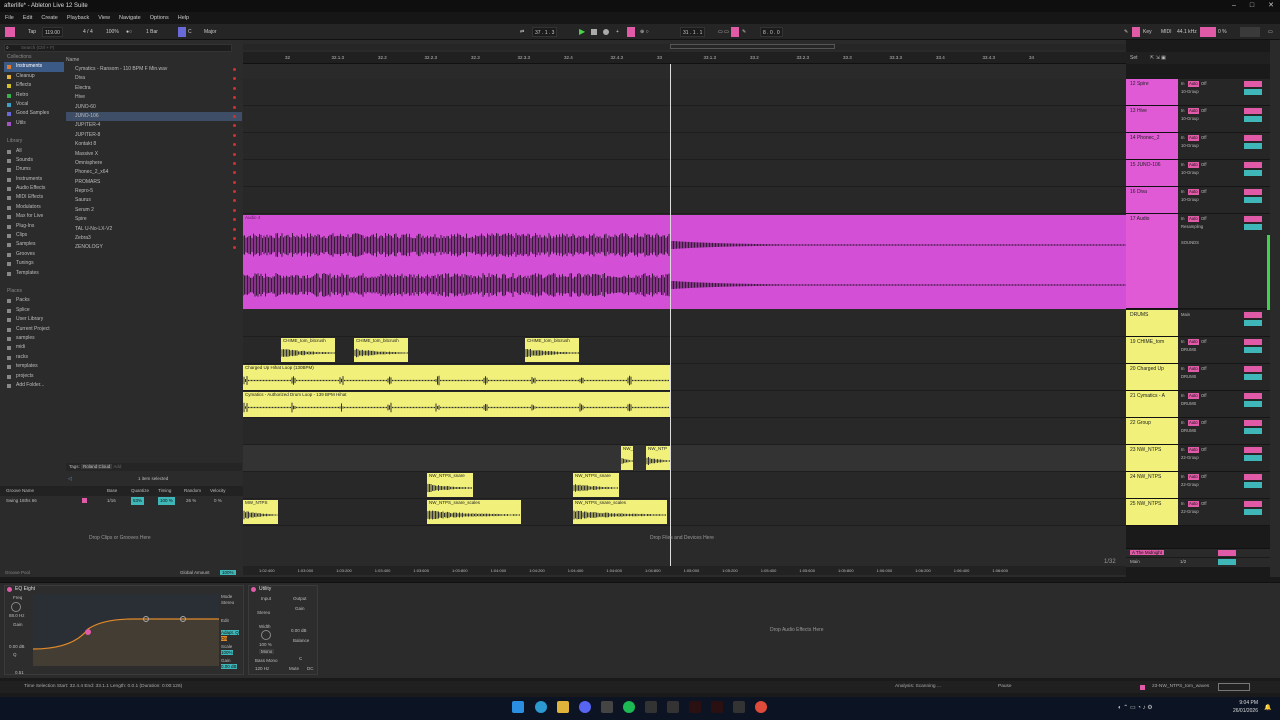  Describe the element at coordinates (620, 512) in the screenshot. I see `clip-nw-scales-2: NW_NTPS_snare_scales` at that location.